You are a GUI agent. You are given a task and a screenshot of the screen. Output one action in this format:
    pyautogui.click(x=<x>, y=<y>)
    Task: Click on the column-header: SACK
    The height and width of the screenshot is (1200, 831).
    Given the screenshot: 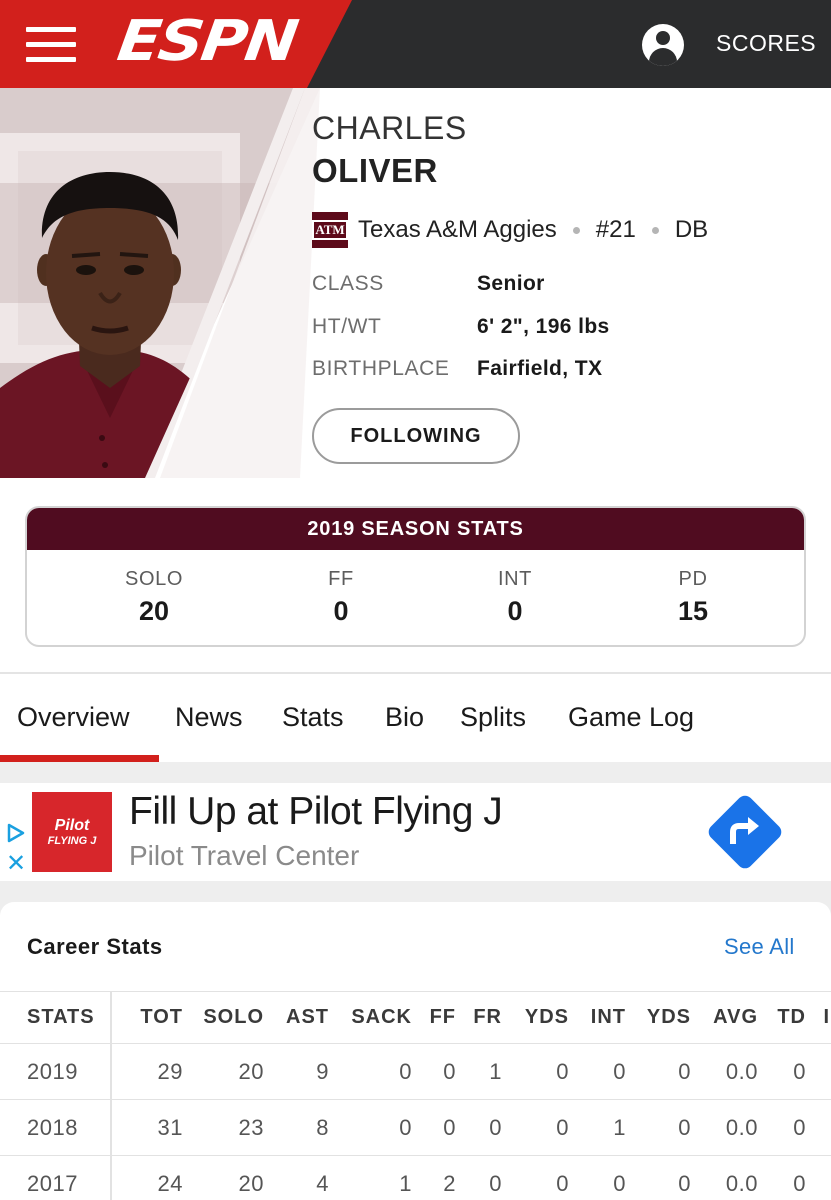 What is the action you would take?
    pyautogui.click(x=381, y=1017)
    